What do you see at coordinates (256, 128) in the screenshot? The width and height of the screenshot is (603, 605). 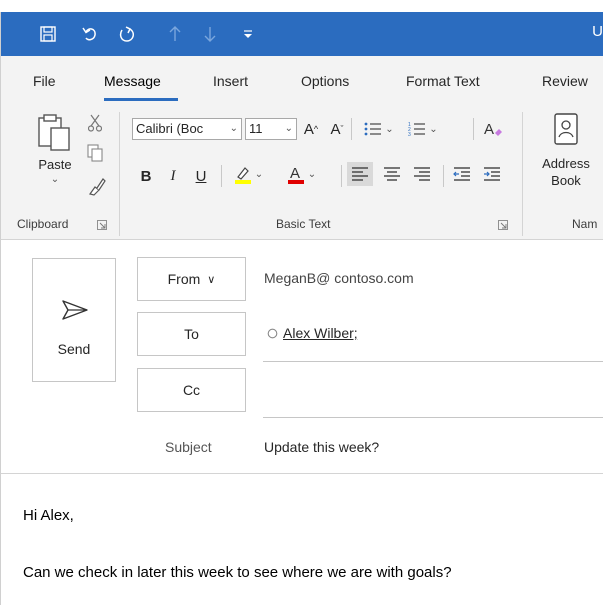 I see `font-size-value: 11` at bounding box center [256, 128].